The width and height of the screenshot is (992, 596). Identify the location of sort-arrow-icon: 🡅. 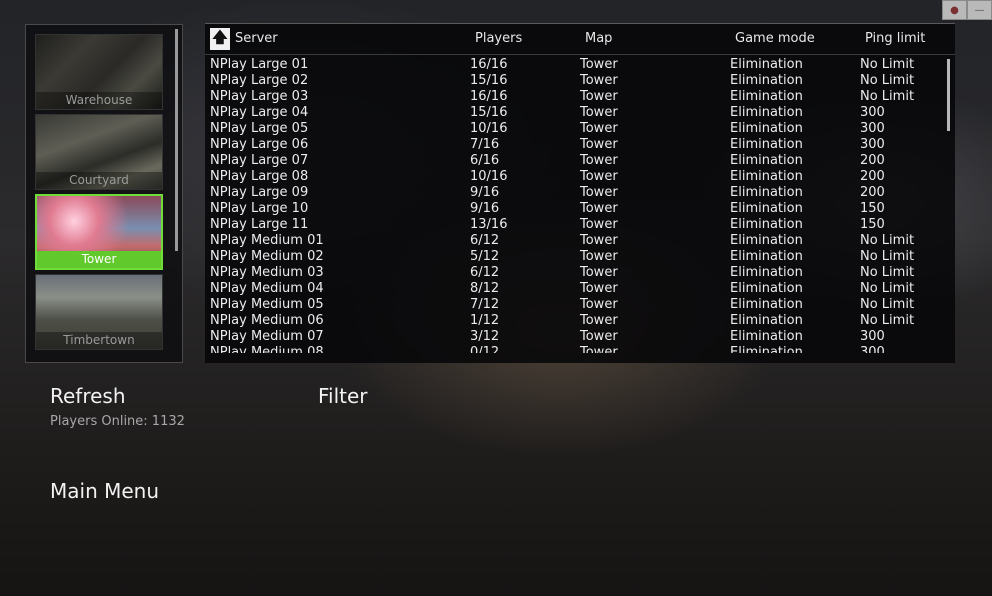
(220, 39).